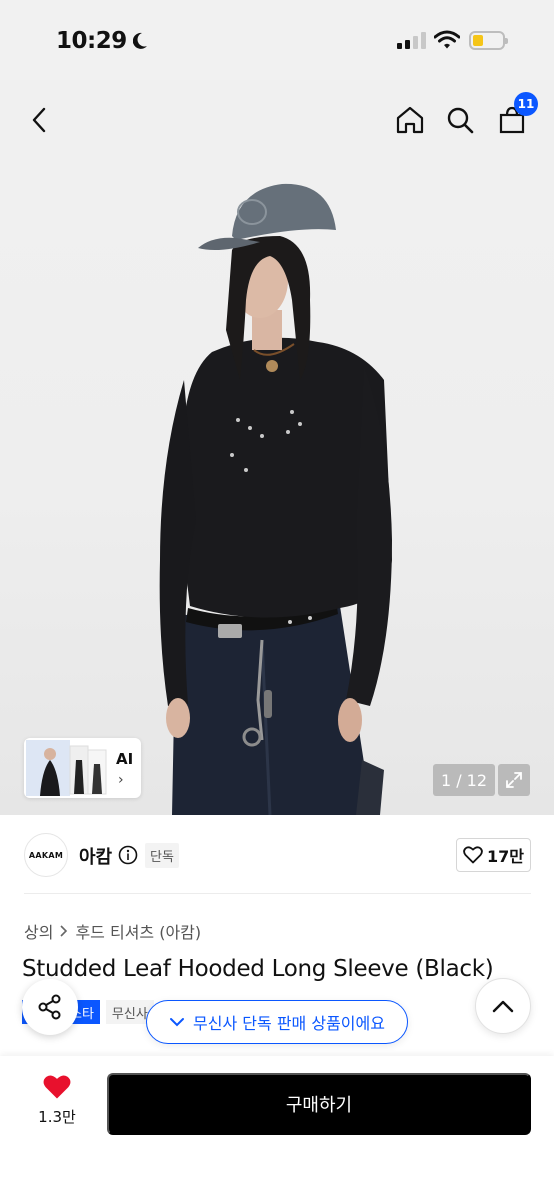 Image resolution: width=554 pixels, height=1200 pixels. What do you see at coordinates (478, 40) in the screenshot?
I see `battery-level` at bounding box center [478, 40].